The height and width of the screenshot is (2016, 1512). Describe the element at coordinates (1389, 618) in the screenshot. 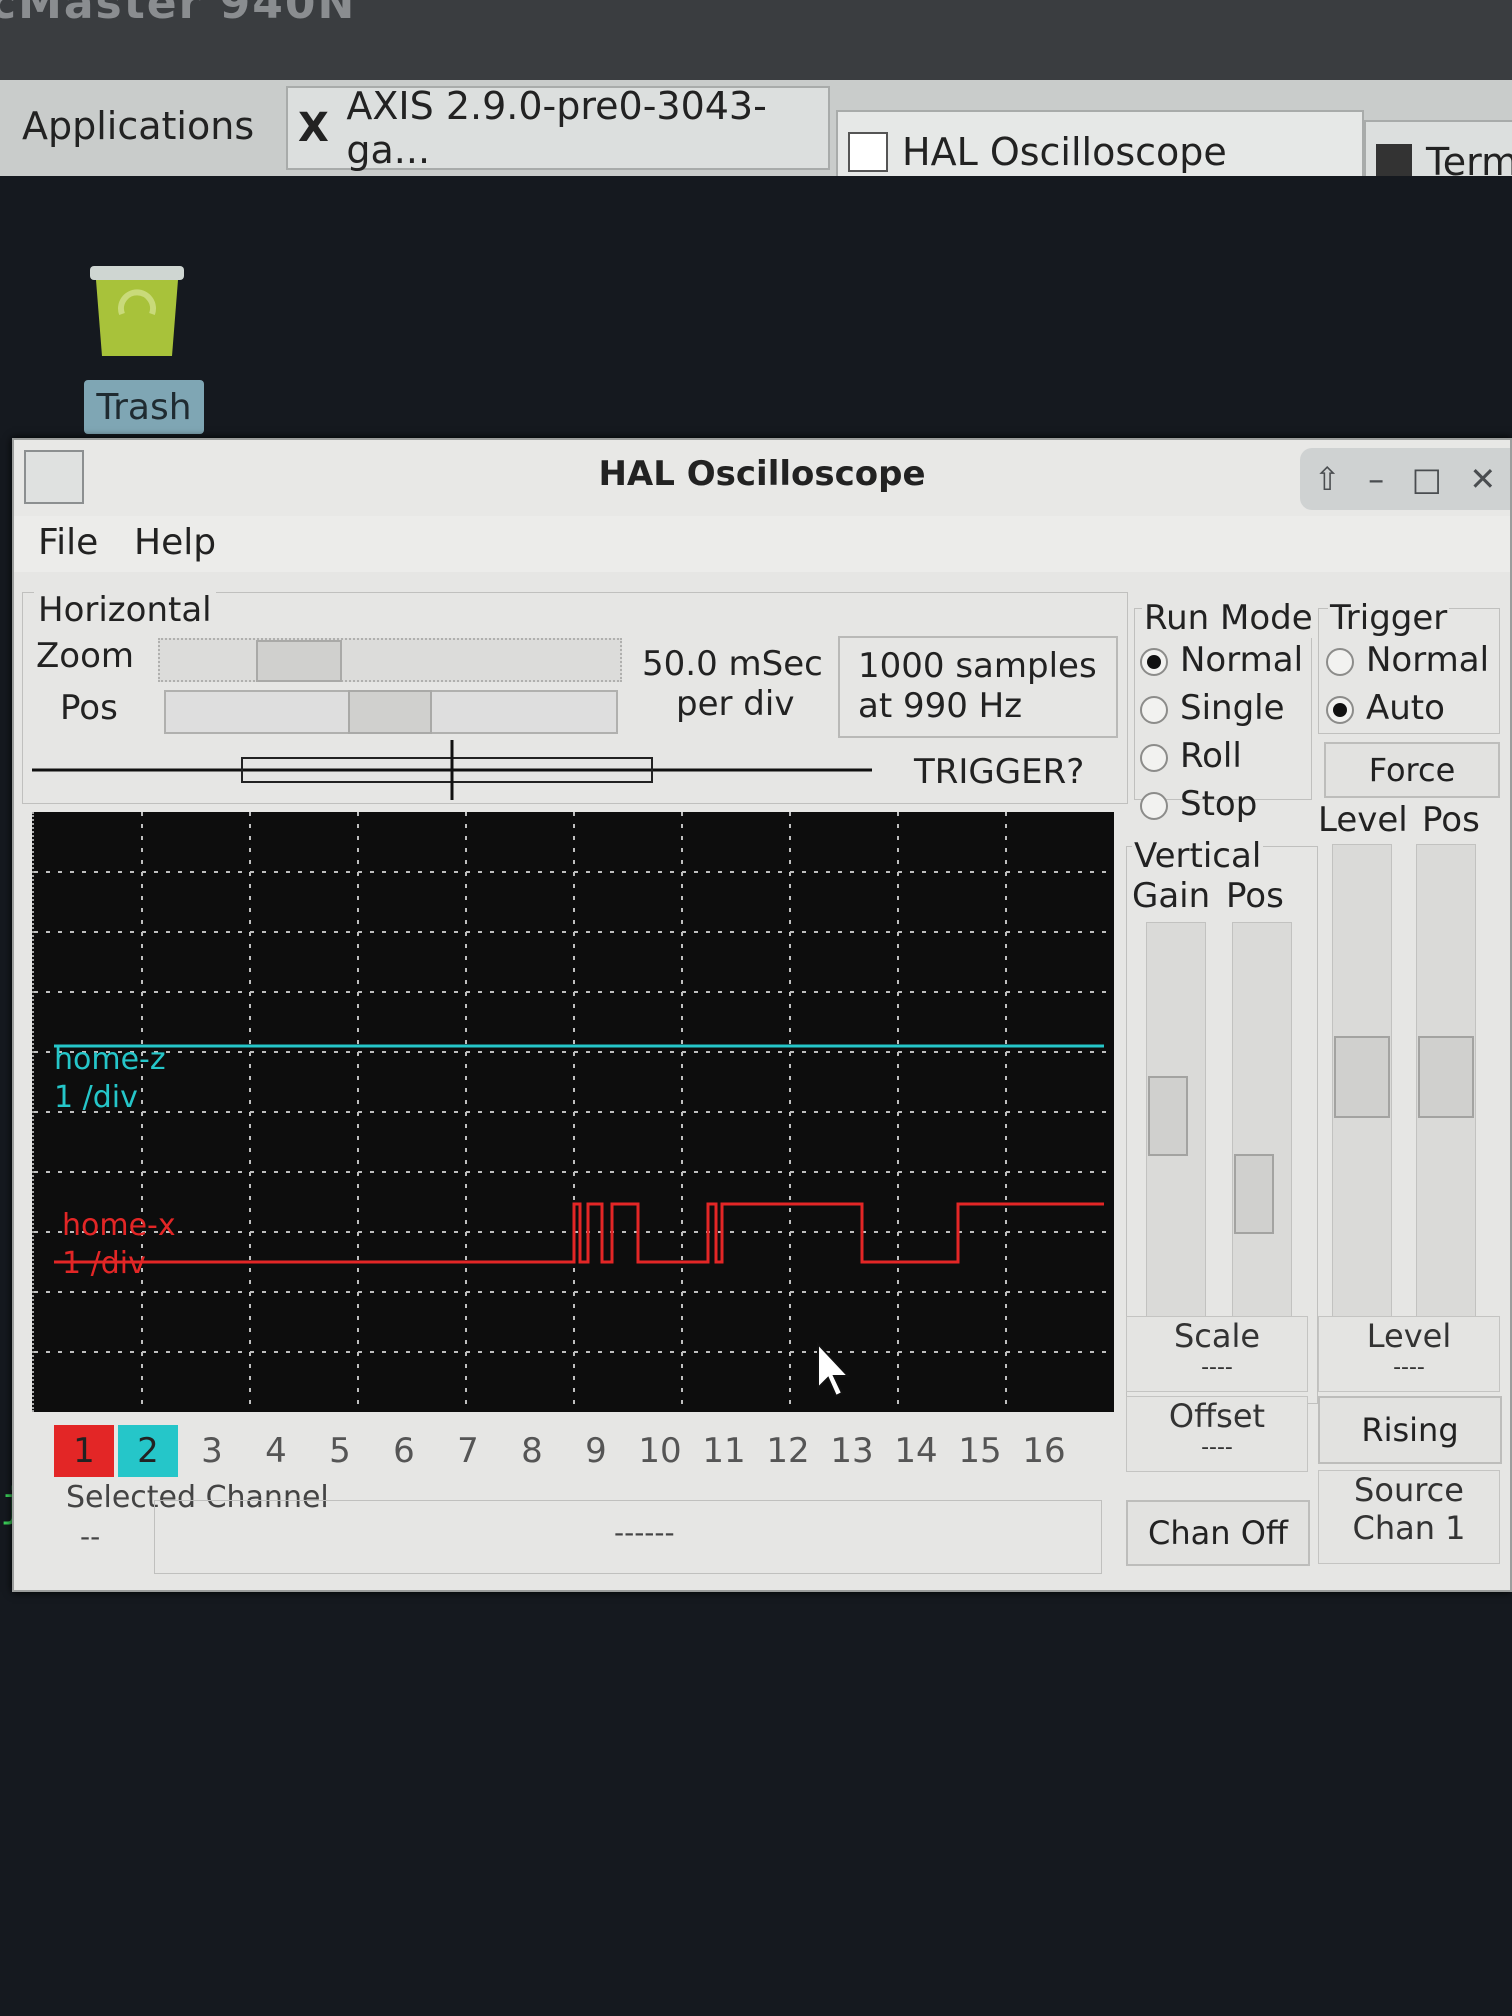

I see `trigger-label: Trigger` at that location.